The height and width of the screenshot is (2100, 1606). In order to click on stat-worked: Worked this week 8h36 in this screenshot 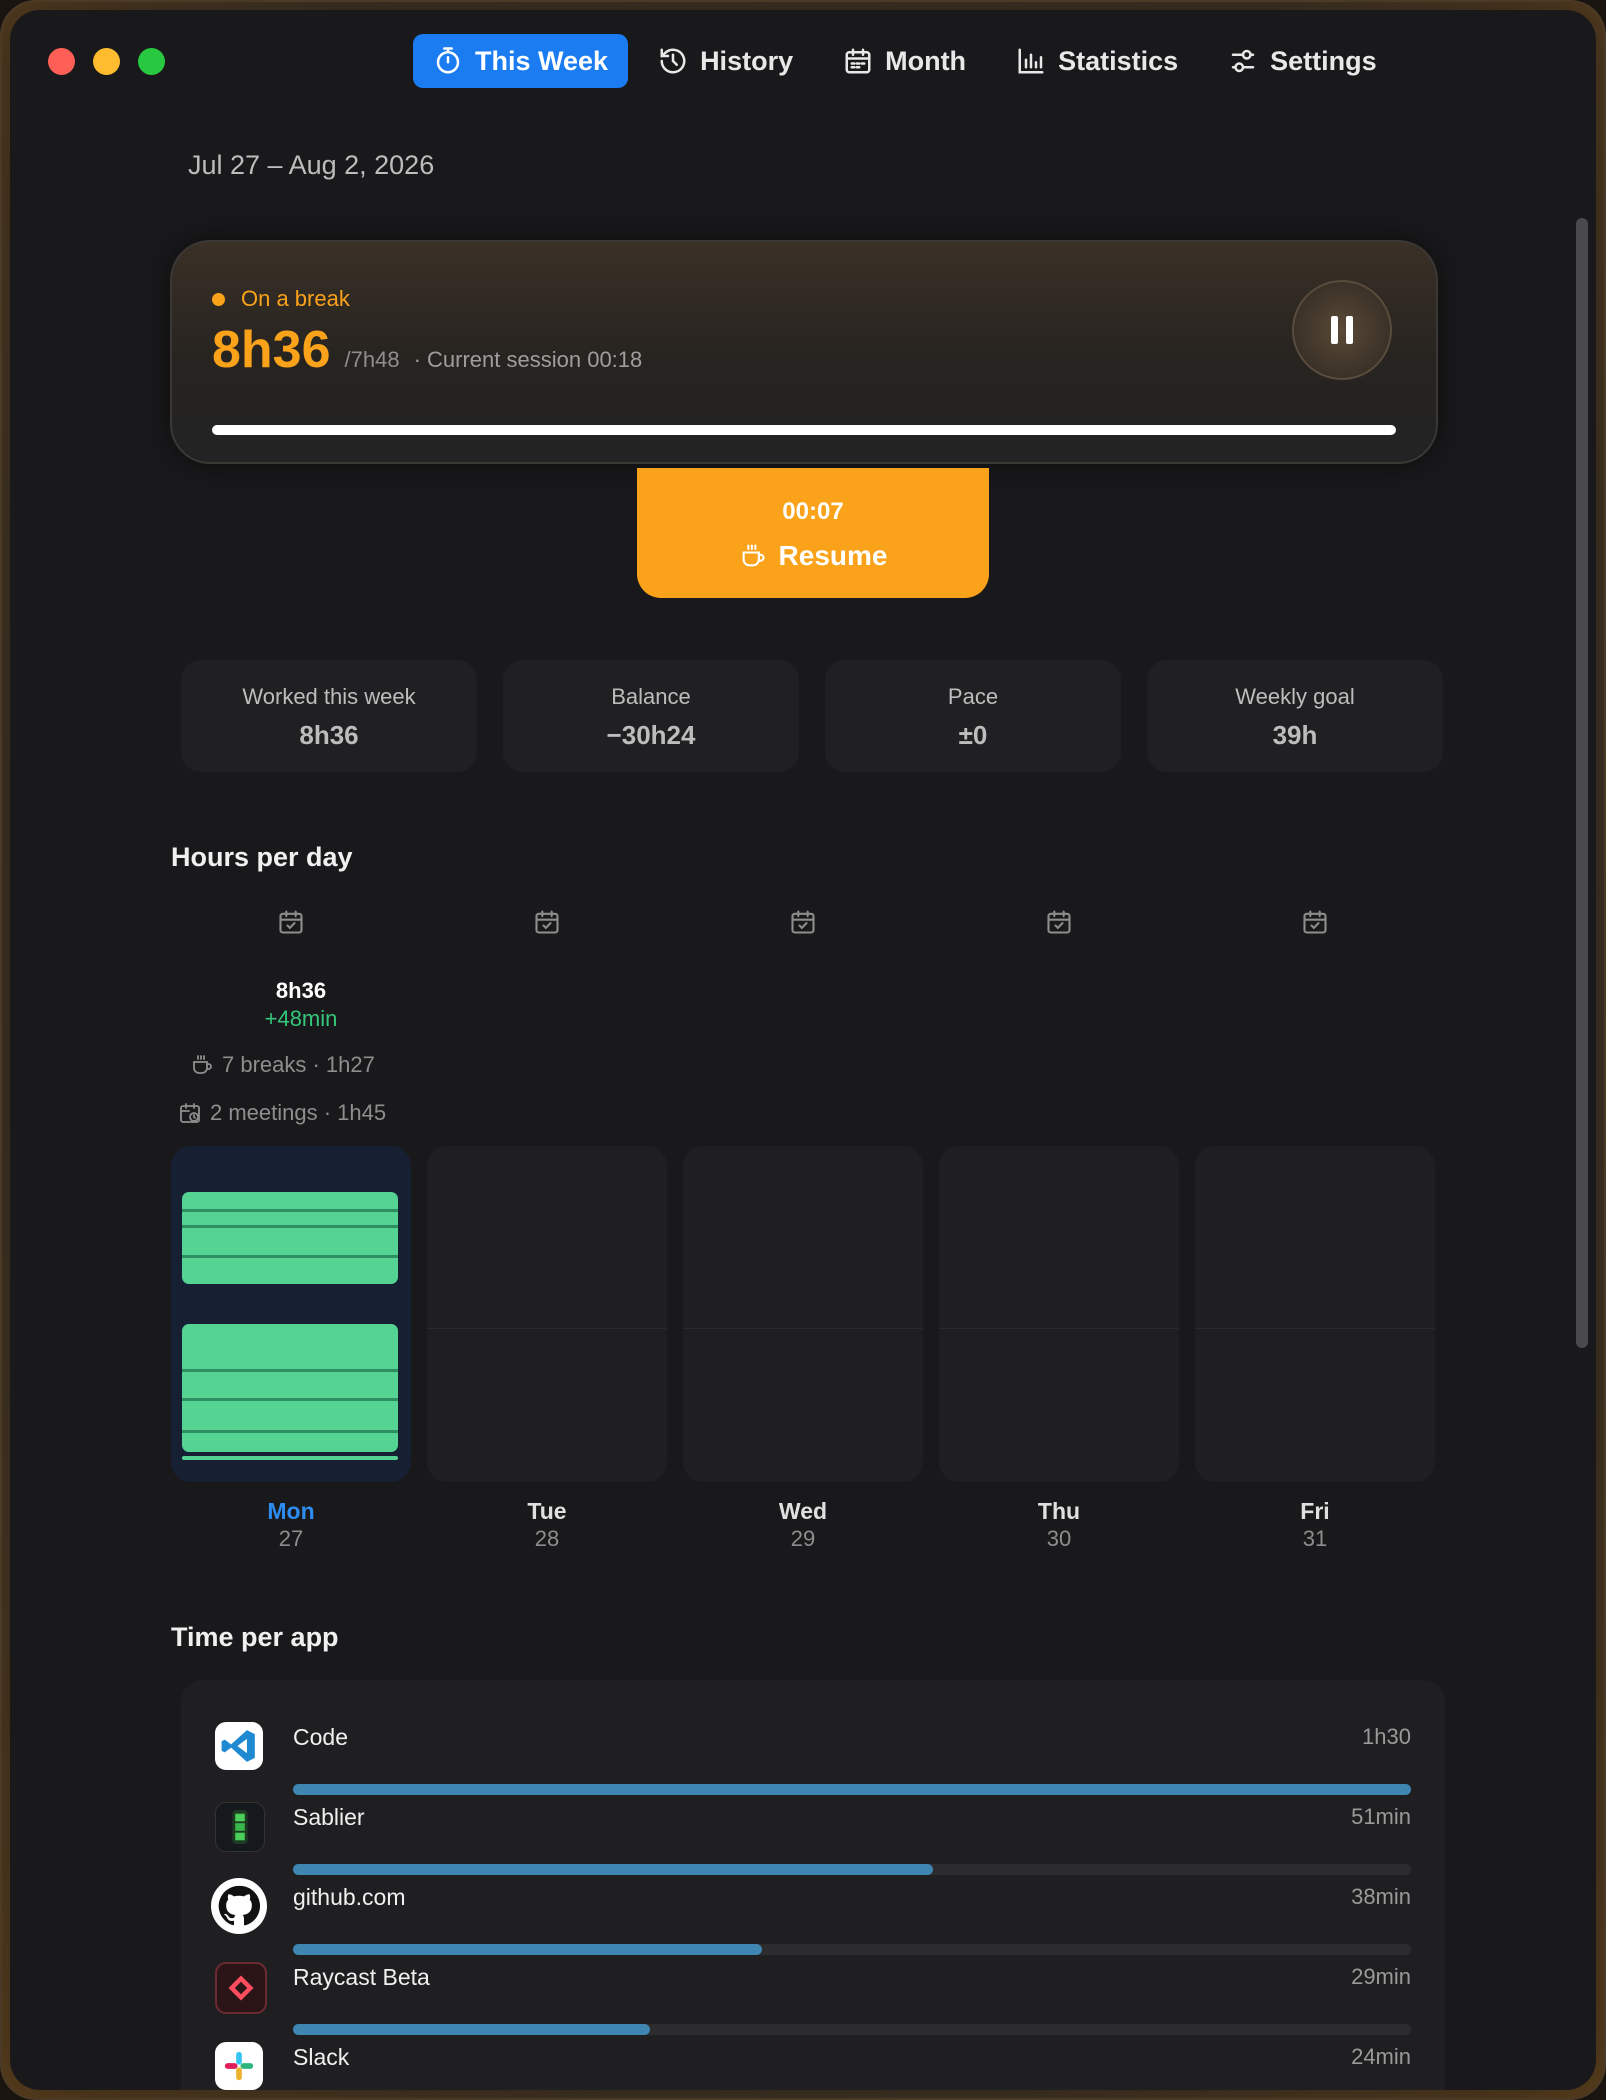, I will do `click(329, 716)`.